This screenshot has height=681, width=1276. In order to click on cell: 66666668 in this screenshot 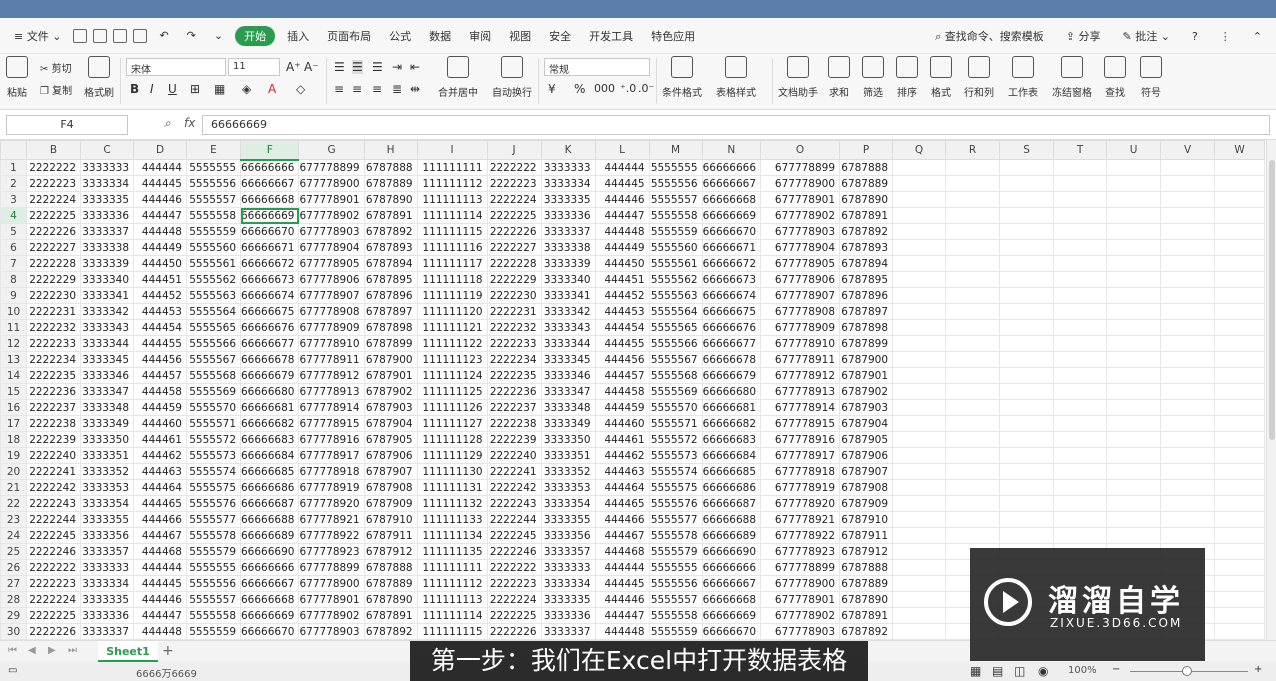, I will do `click(269, 599)`.